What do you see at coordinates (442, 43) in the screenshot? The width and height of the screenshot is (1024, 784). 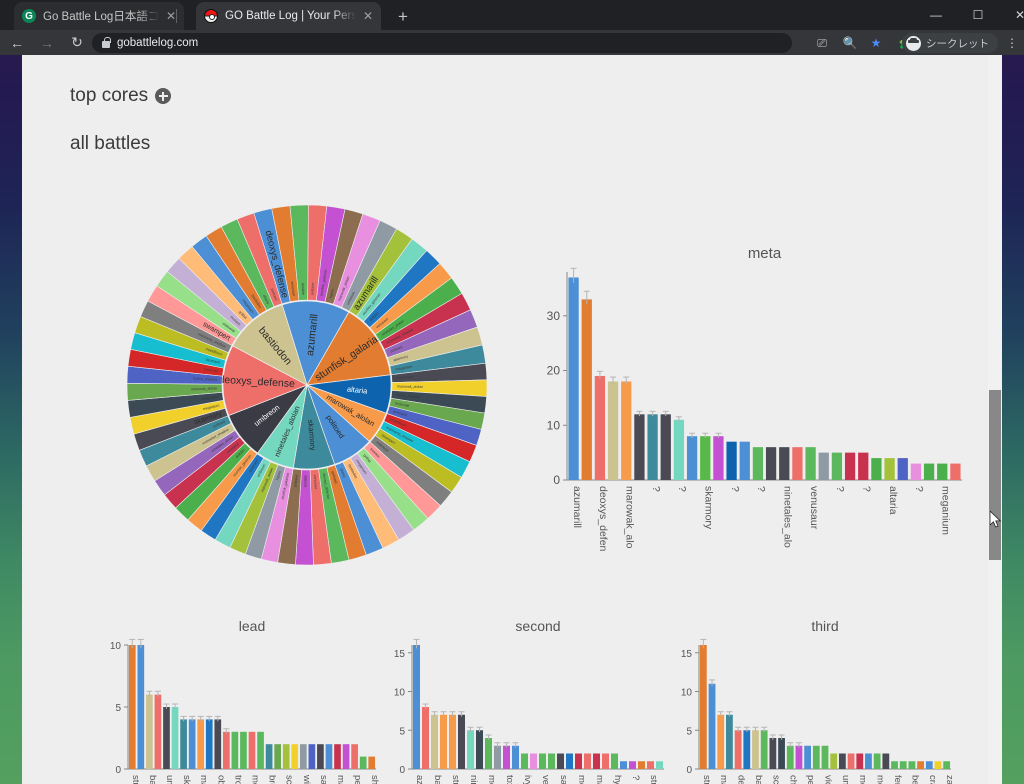 I see `address-bar: gobattlelog.com` at bounding box center [442, 43].